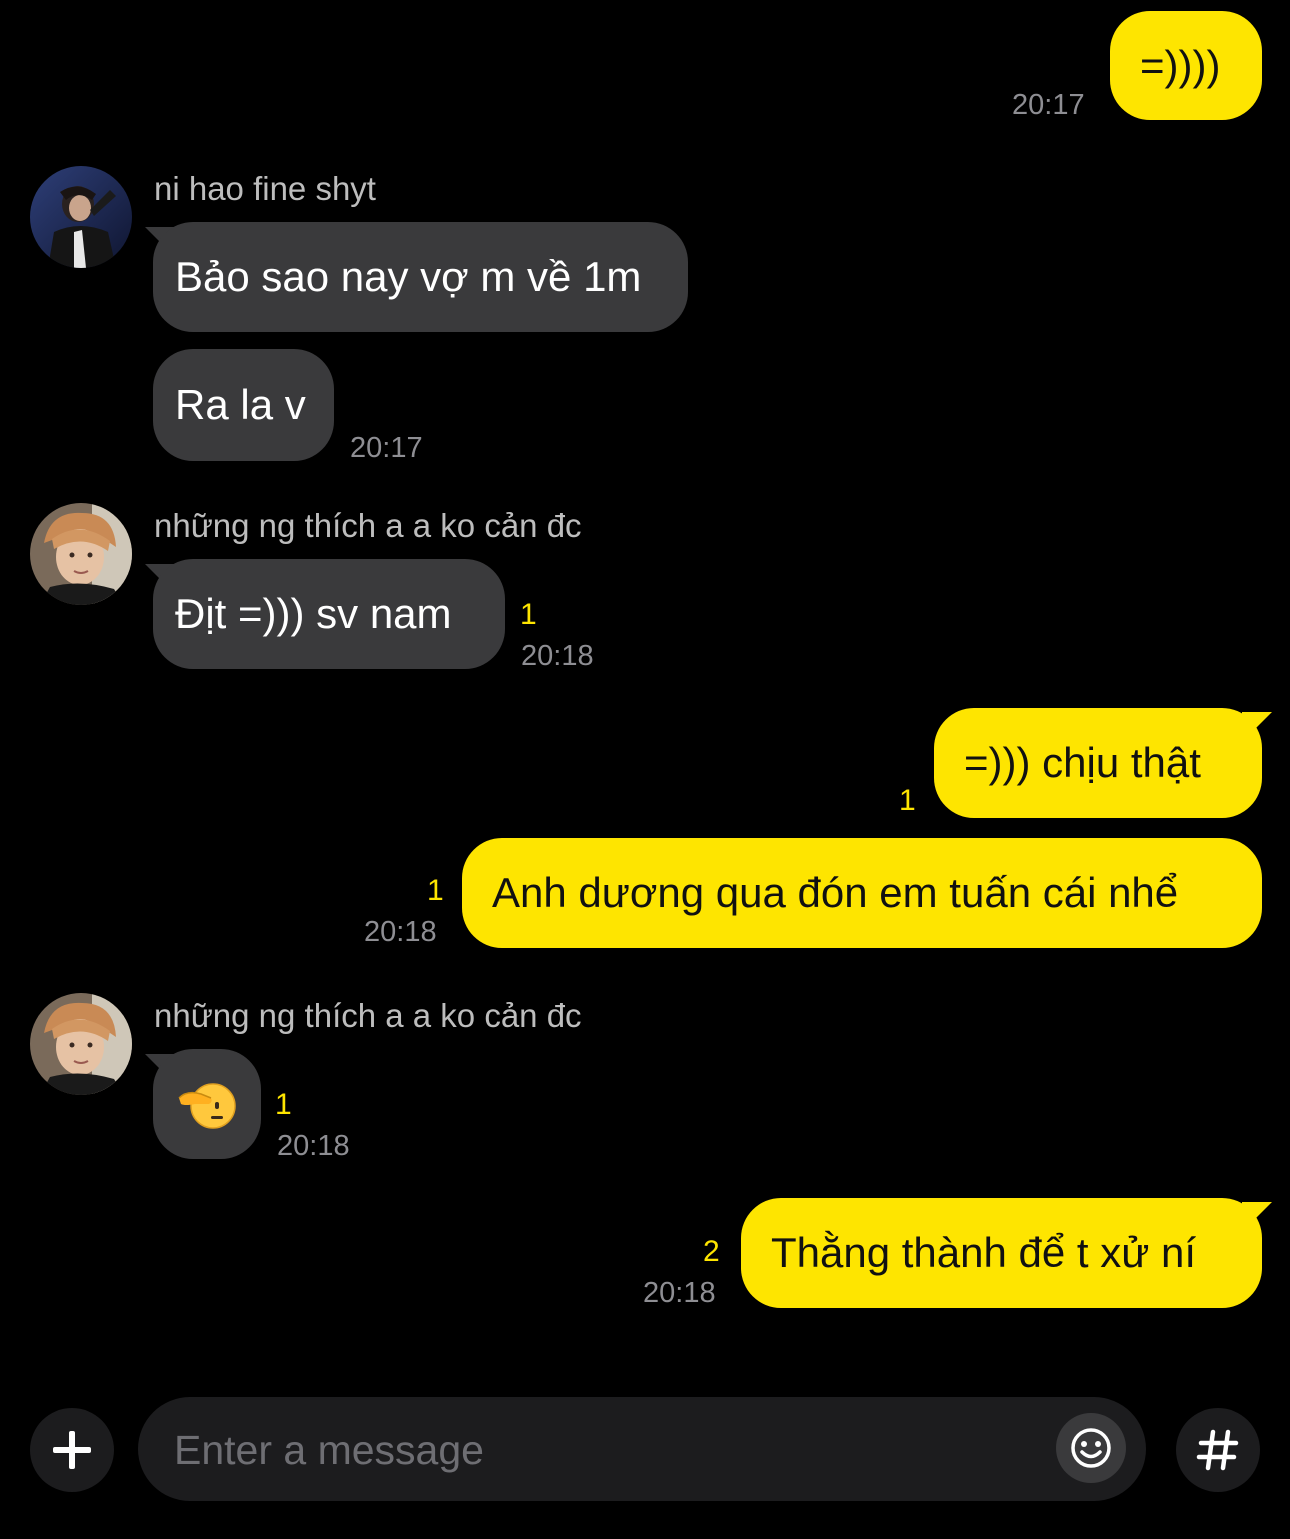 This screenshot has height=1539, width=1290. I want to click on message-bubble-incoming: Ra la v, so click(243, 405).